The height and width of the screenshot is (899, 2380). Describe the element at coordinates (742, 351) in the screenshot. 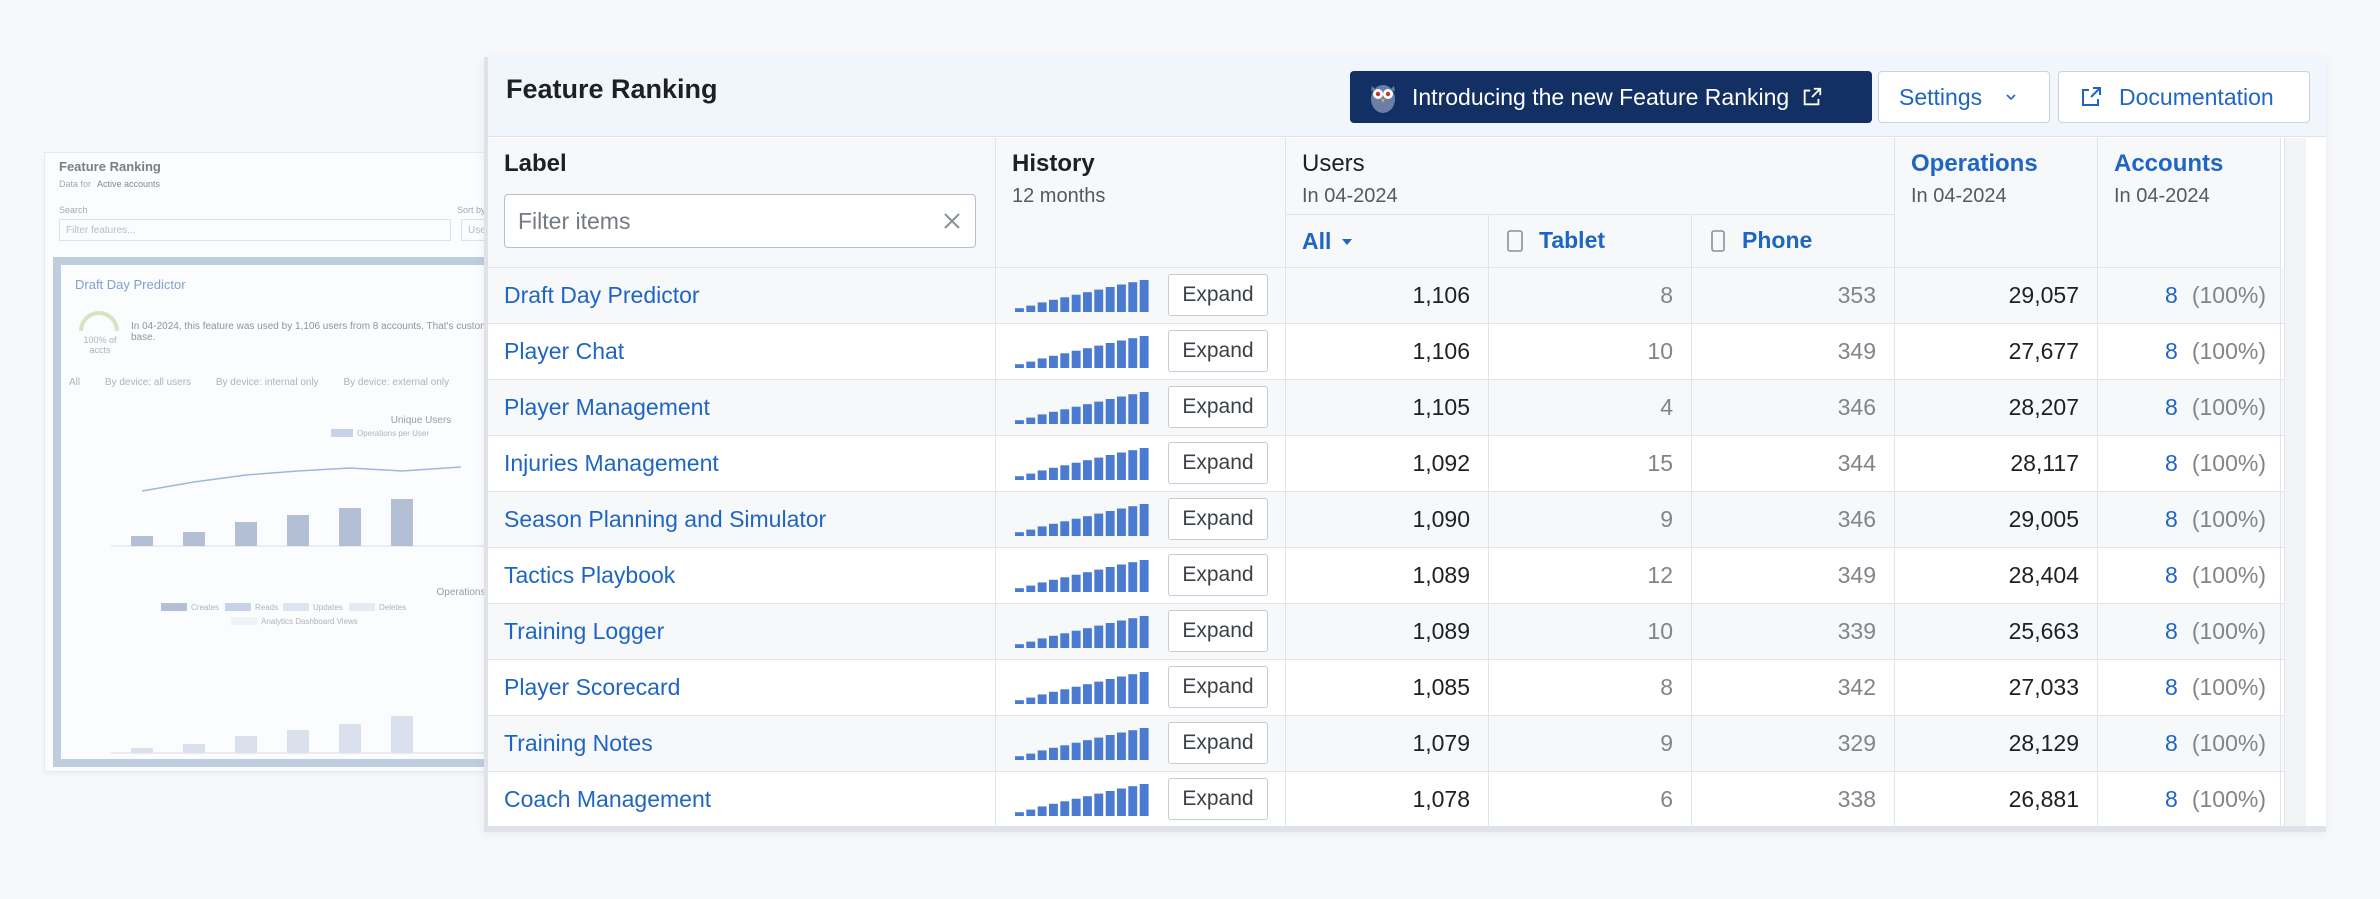

I see `feature-label-link: Player Chat` at that location.